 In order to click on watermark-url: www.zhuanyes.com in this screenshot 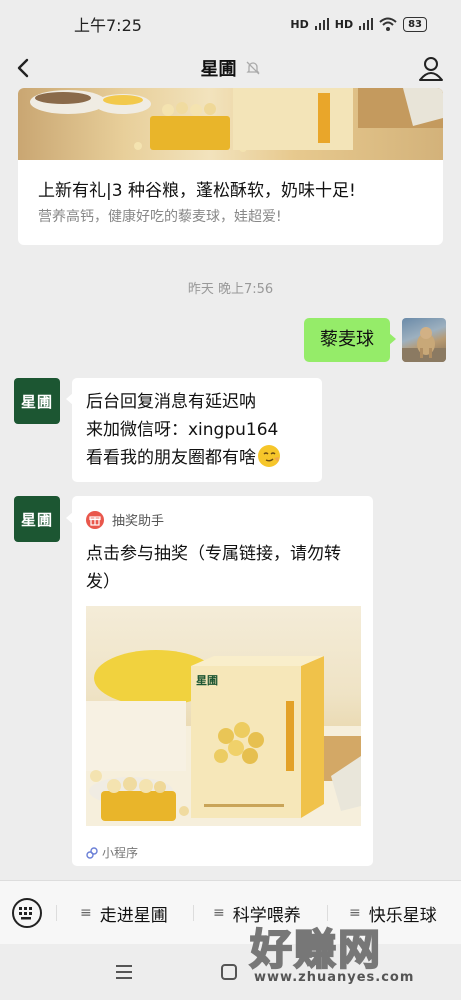, I will do `click(334, 977)`.